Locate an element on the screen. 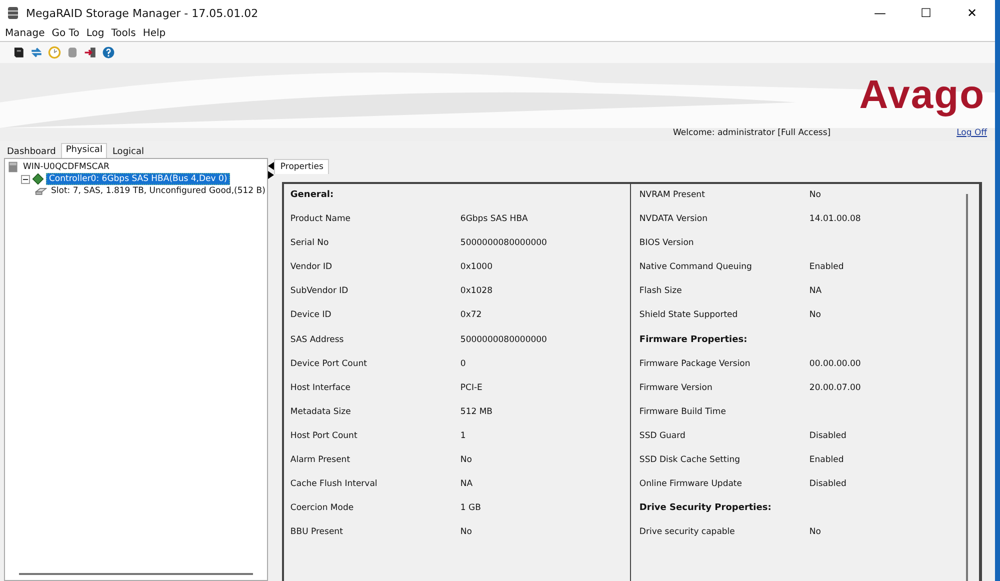  property-label: Metadata Size is located at coordinates (321, 412).